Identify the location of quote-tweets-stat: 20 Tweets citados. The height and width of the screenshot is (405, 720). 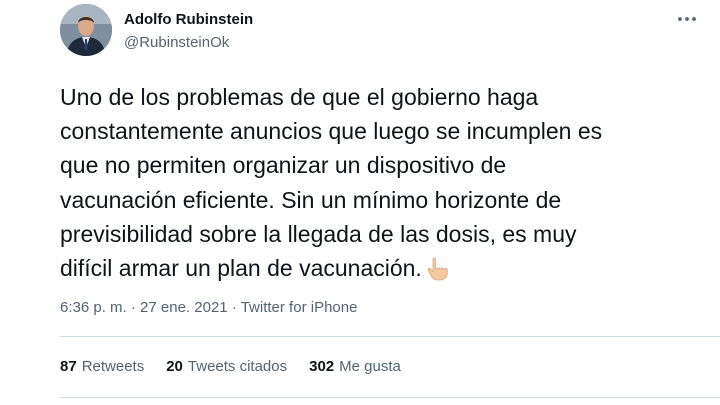
(226, 366).